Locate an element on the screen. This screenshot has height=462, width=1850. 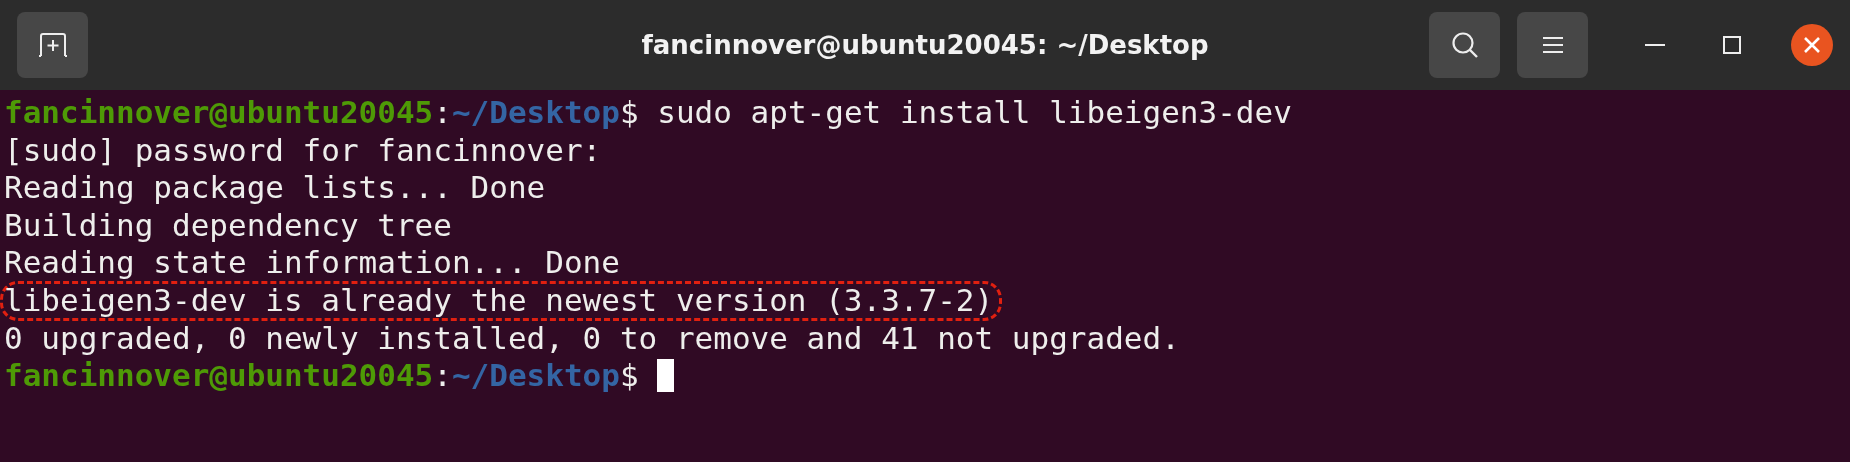
output-line: [sudo] password for fancinnover: is located at coordinates (303, 150).